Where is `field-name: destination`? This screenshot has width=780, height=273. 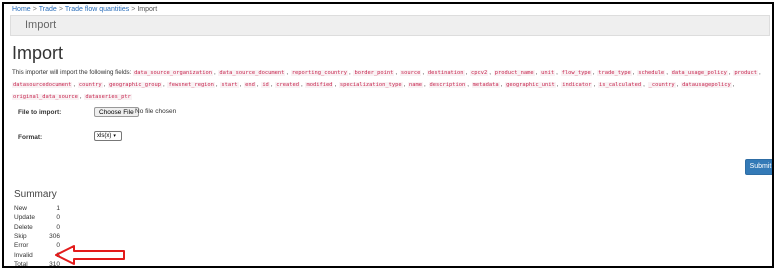 field-name: destination is located at coordinates (445, 73).